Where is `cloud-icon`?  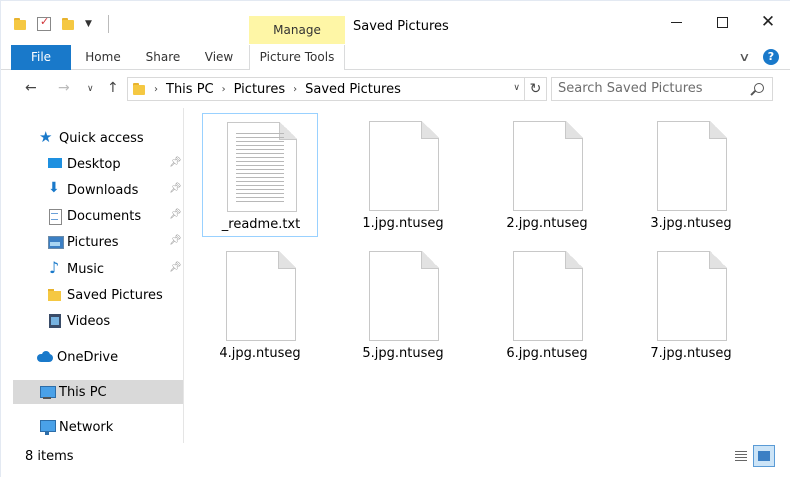 cloud-icon is located at coordinates (45, 357).